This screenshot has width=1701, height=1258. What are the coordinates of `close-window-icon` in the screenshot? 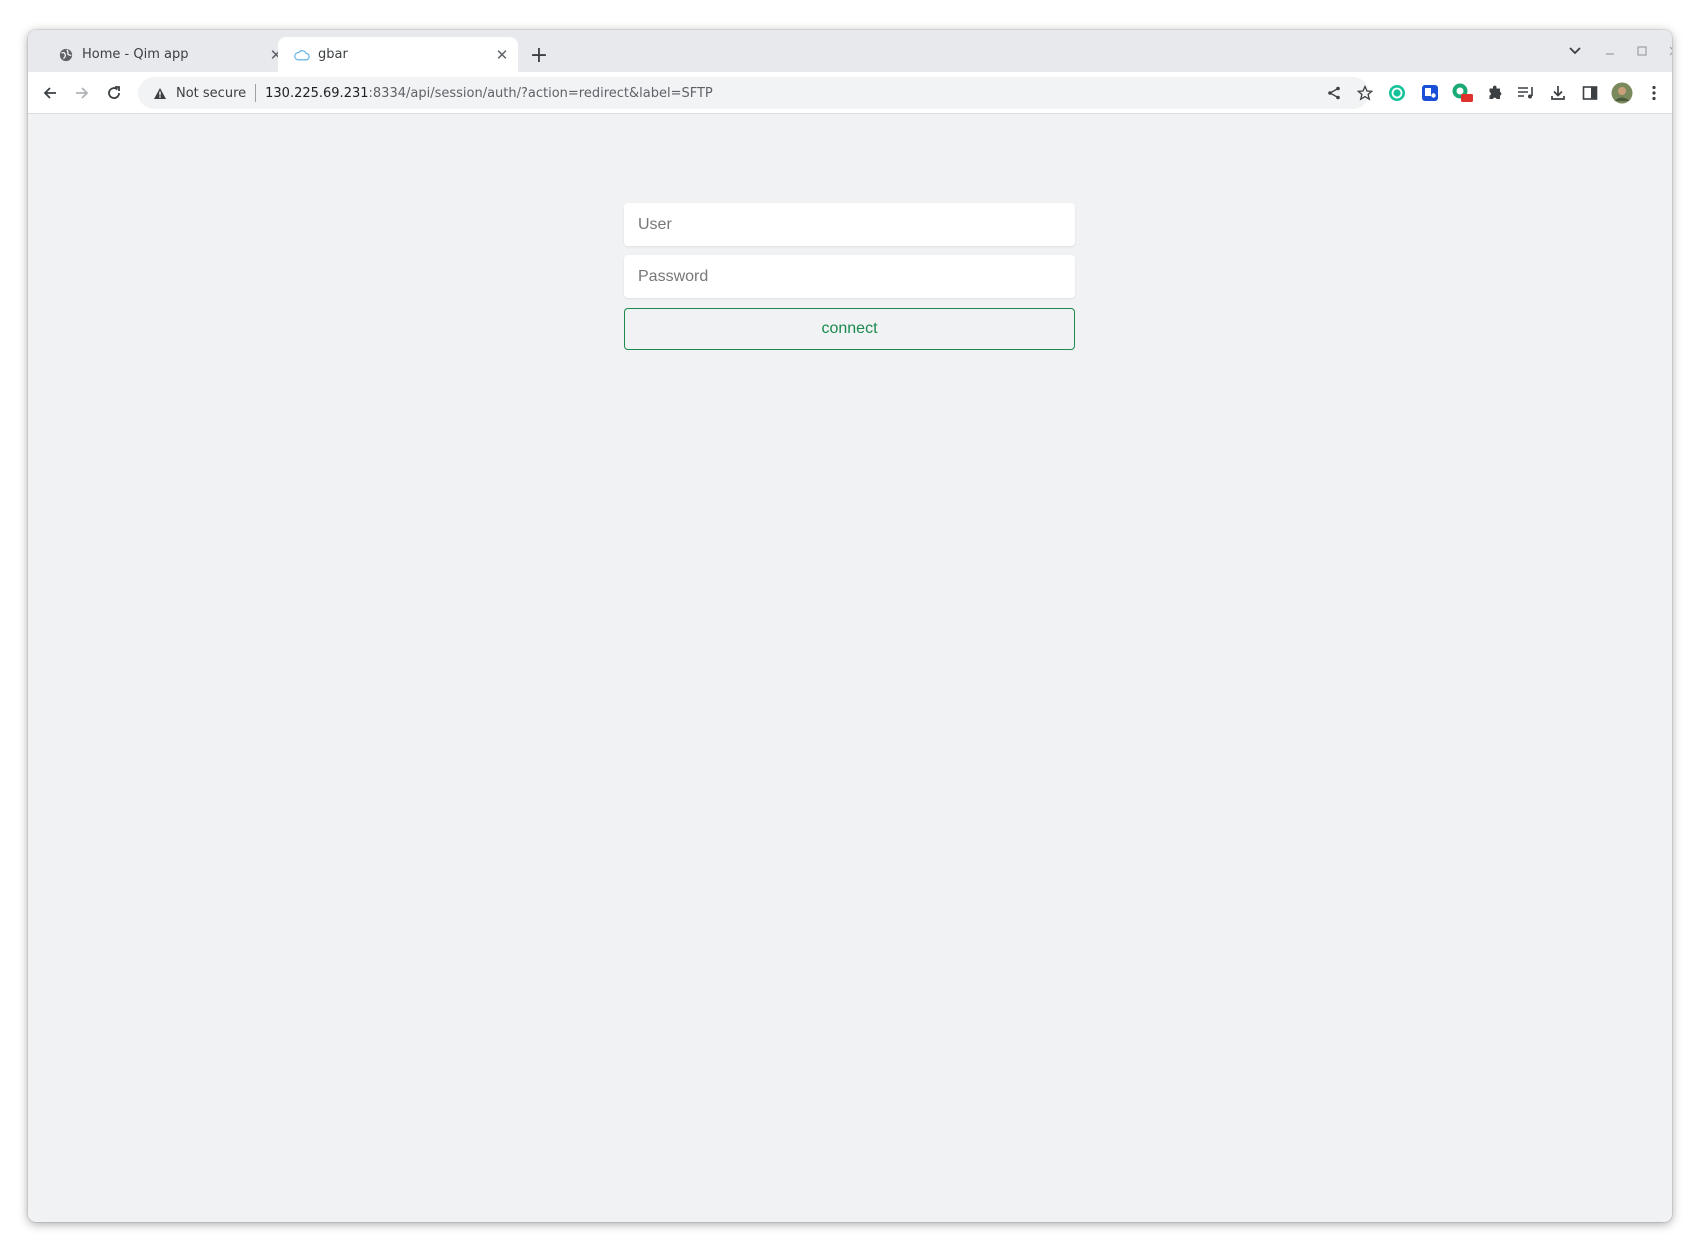 It's located at (1666, 51).